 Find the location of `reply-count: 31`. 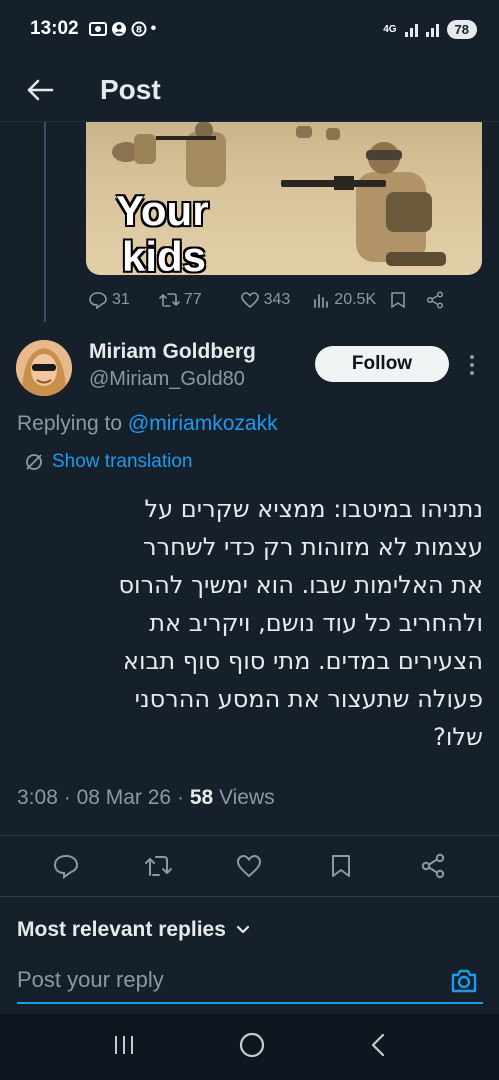

reply-count: 31 is located at coordinates (109, 300).